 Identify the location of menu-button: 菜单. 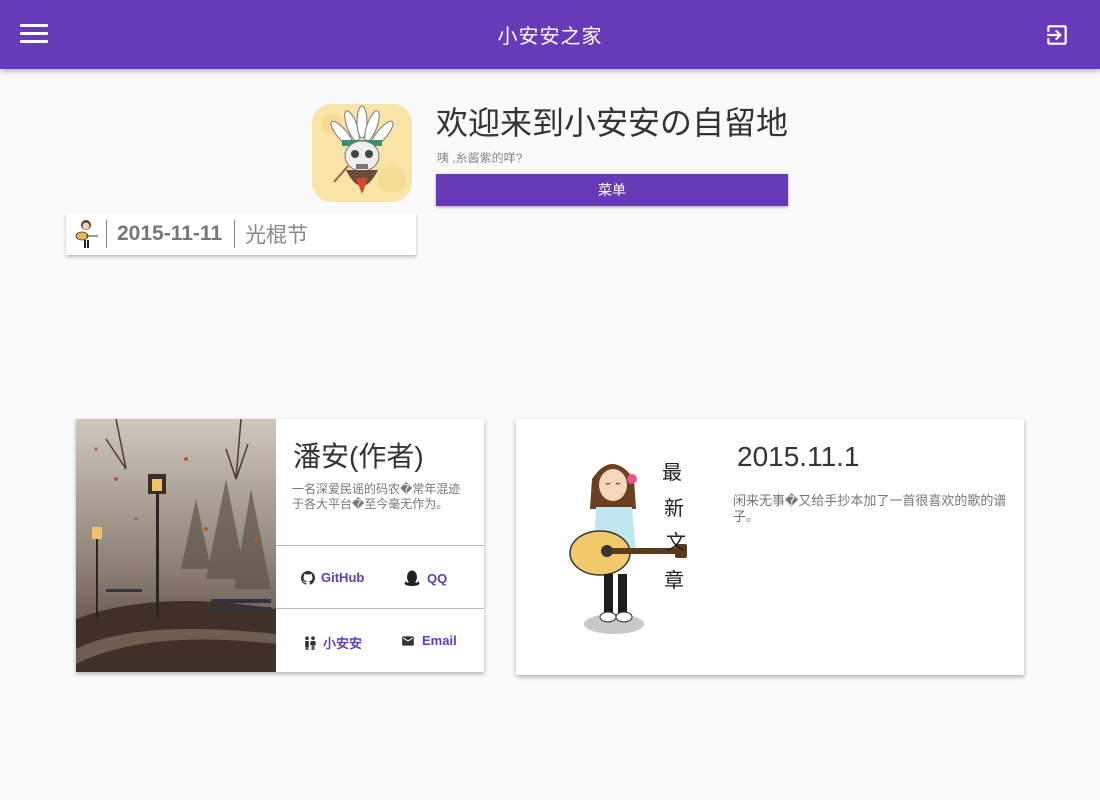
(612, 190).